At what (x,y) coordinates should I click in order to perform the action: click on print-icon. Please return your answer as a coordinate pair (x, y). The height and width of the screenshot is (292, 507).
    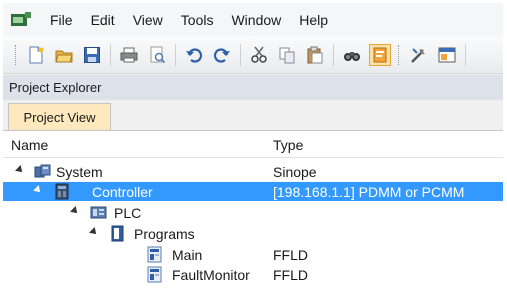
    Looking at the image, I should click on (129, 55).